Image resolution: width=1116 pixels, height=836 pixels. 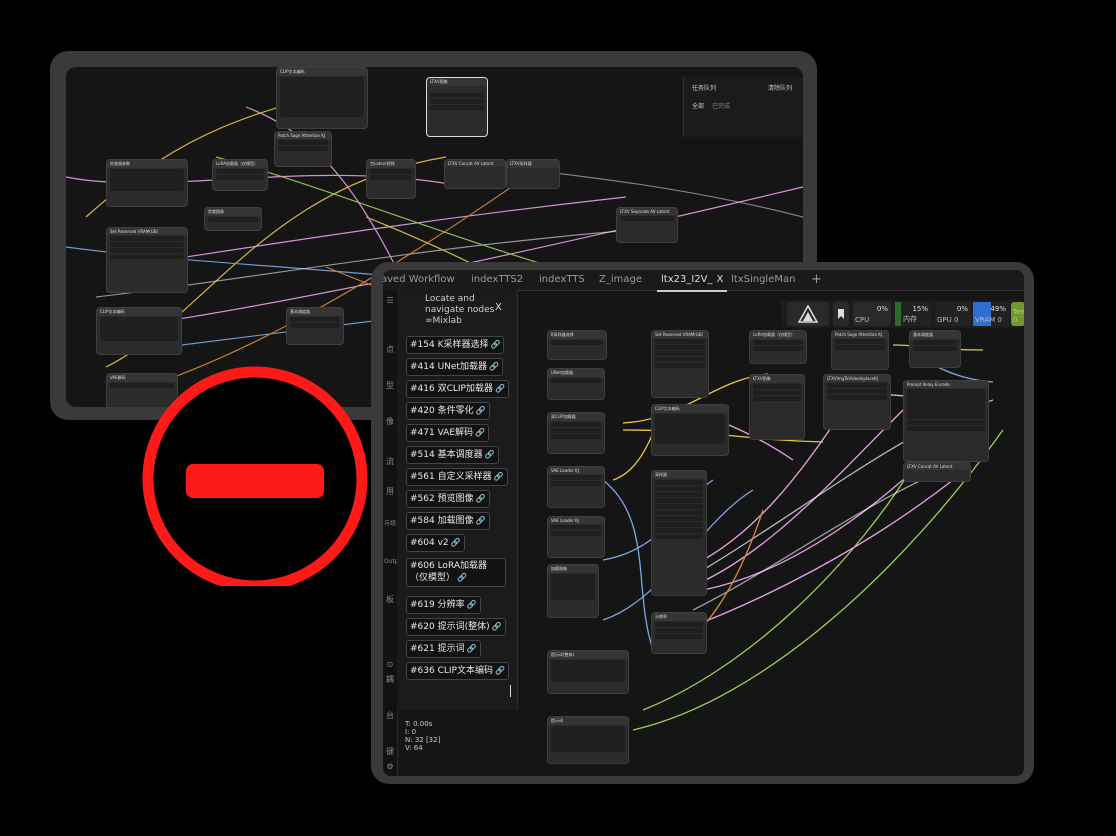 What do you see at coordinates (147, 183) in the screenshot?
I see `back-node-checker: 检查器参数` at bounding box center [147, 183].